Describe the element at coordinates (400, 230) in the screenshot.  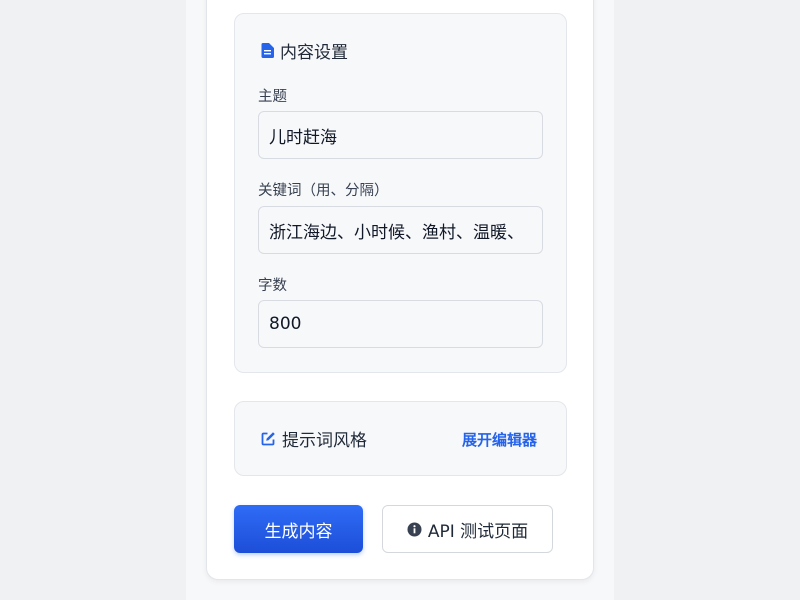
I see `keywords-input` at that location.